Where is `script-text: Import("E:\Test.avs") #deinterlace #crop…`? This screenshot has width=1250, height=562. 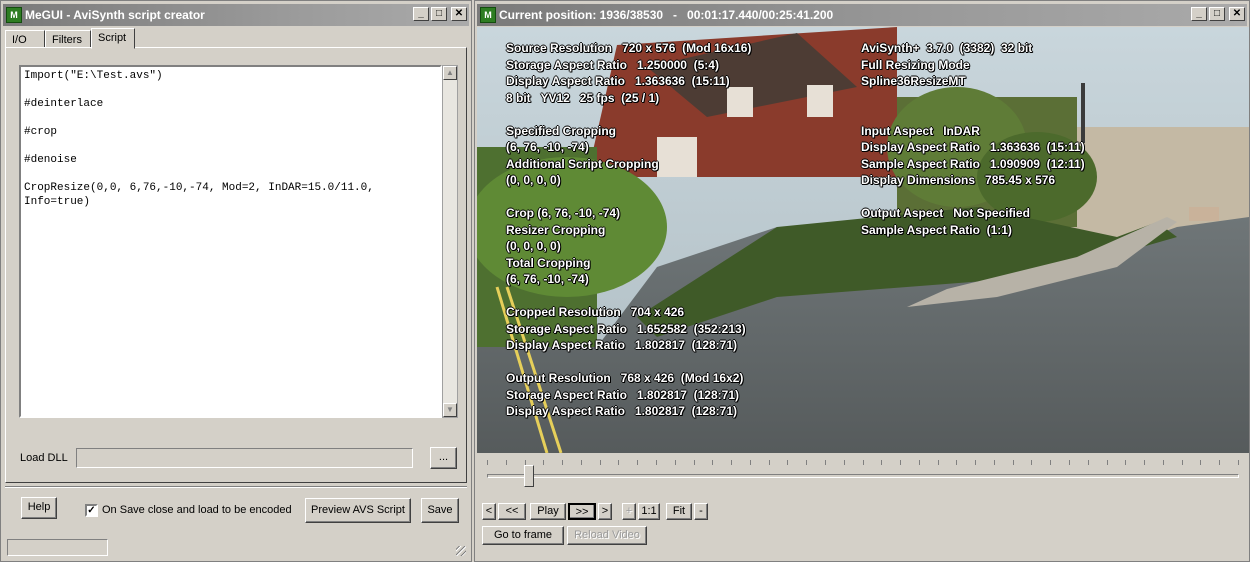 script-text: Import("E:\Test.avs") #deinterlace #crop… is located at coordinates (230, 139).